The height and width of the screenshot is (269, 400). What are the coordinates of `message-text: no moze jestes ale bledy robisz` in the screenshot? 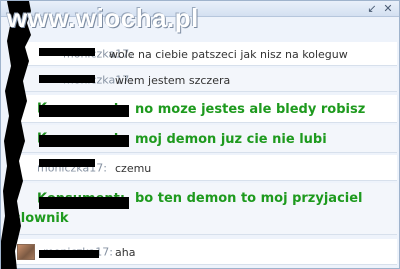 It's located at (250, 109).